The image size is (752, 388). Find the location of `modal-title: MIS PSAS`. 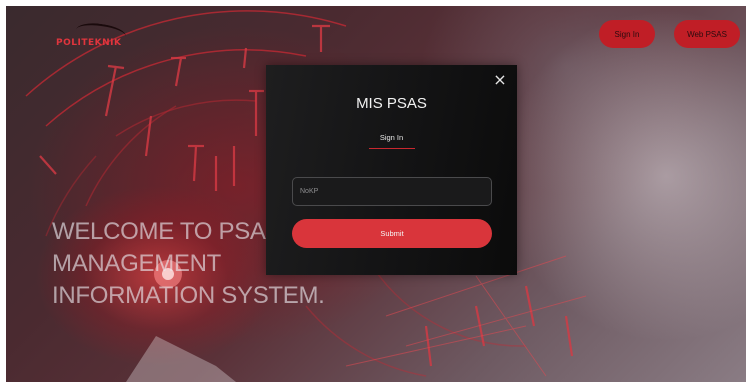

modal-title: MIS PSAS is located at coordinates (391, 103).